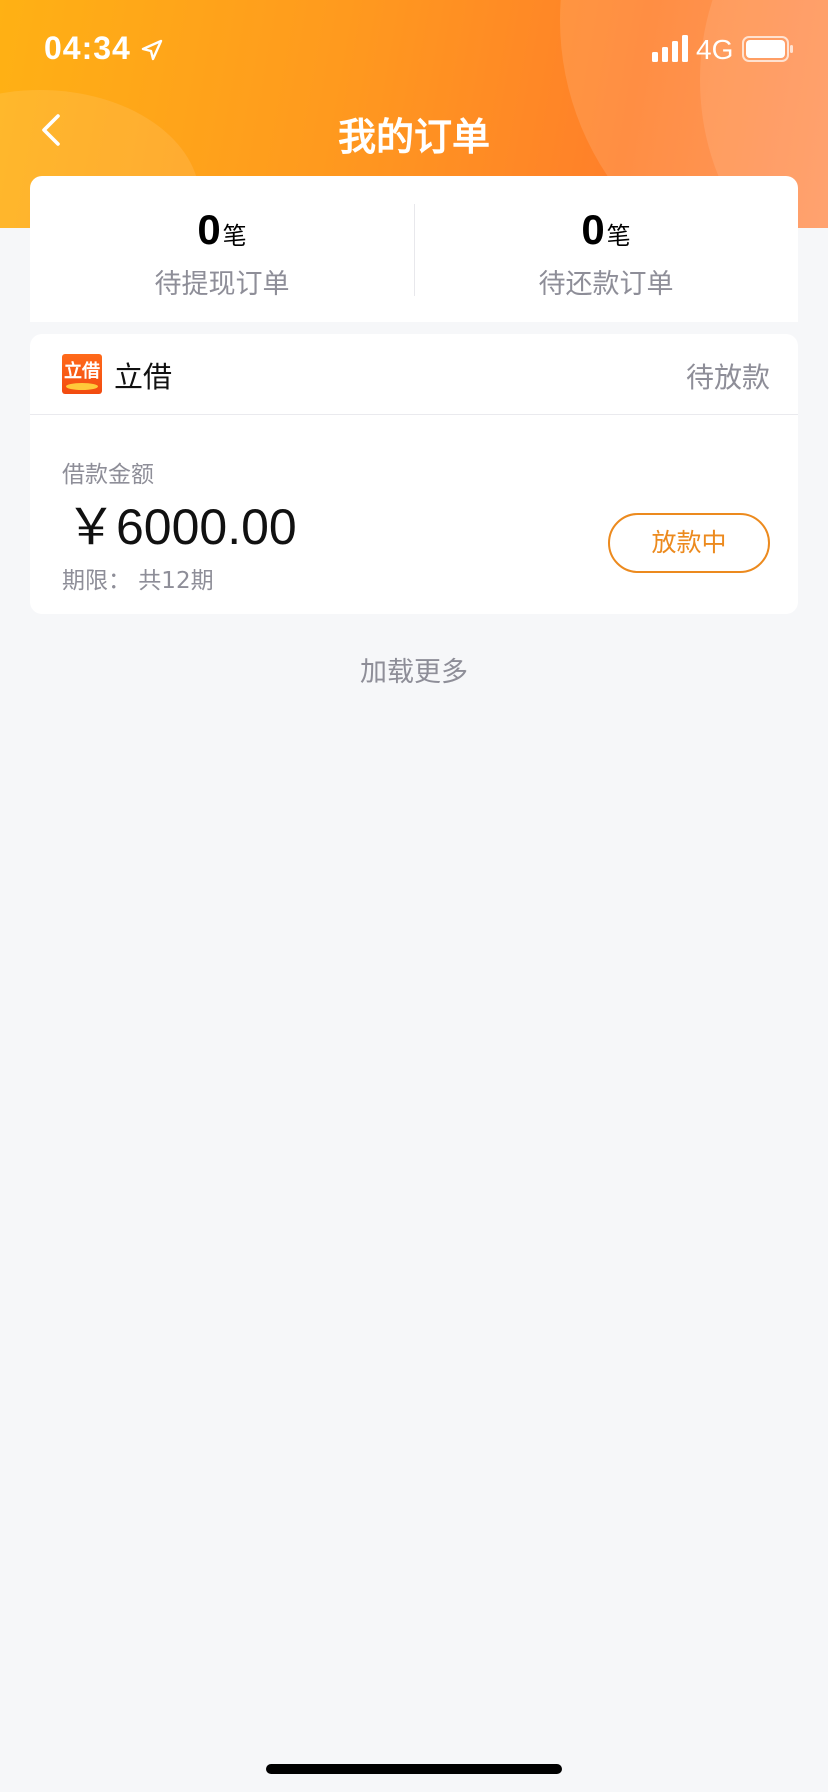 The image size is (828, 1792). Describe the element at coordinates (414, 48) in the screenshot. I see `status-bar: 04:34 4G` at that location.